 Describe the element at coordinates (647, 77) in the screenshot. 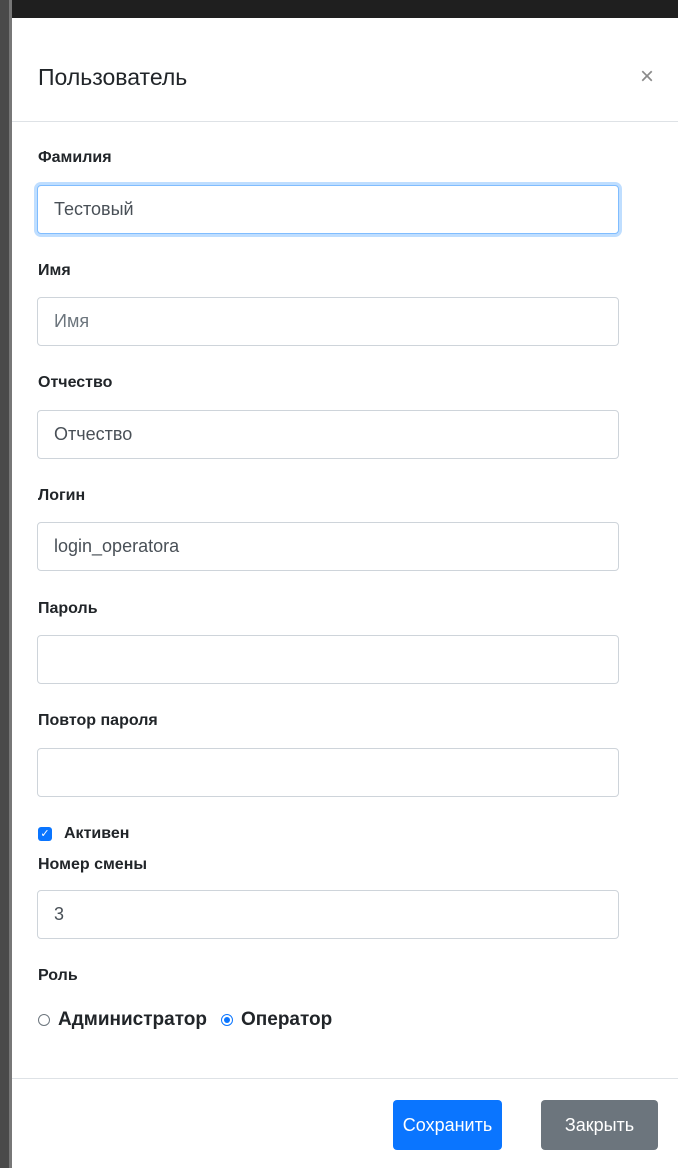

I see `close-icon: ×` at that location.